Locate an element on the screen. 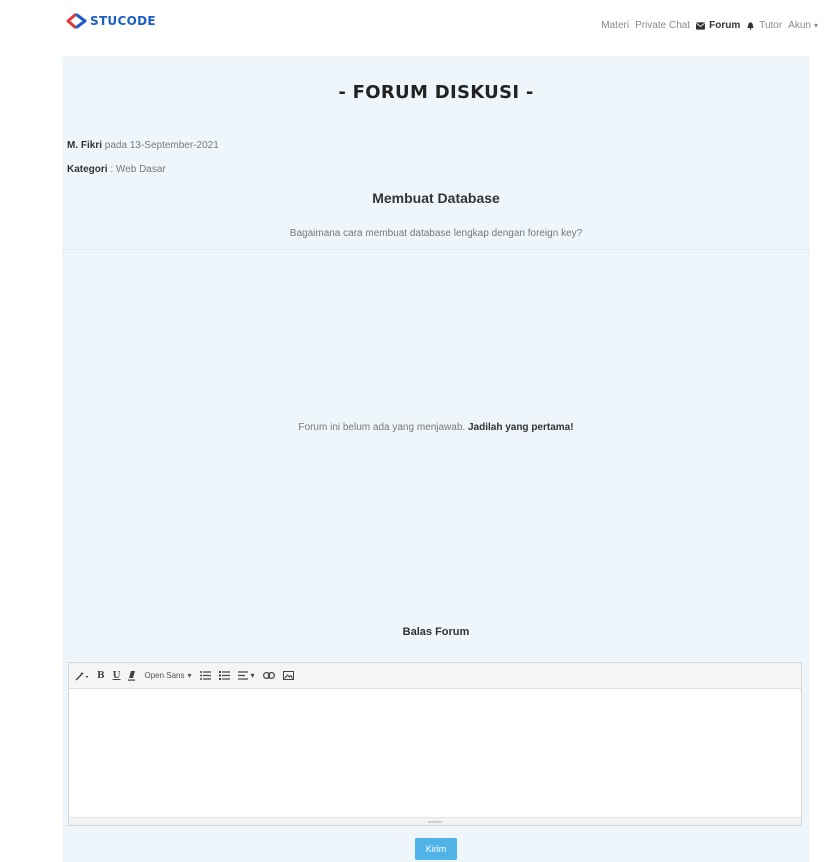 This screenshot has height=862, width=838. bell-icon is located at coordinates (750, 25).